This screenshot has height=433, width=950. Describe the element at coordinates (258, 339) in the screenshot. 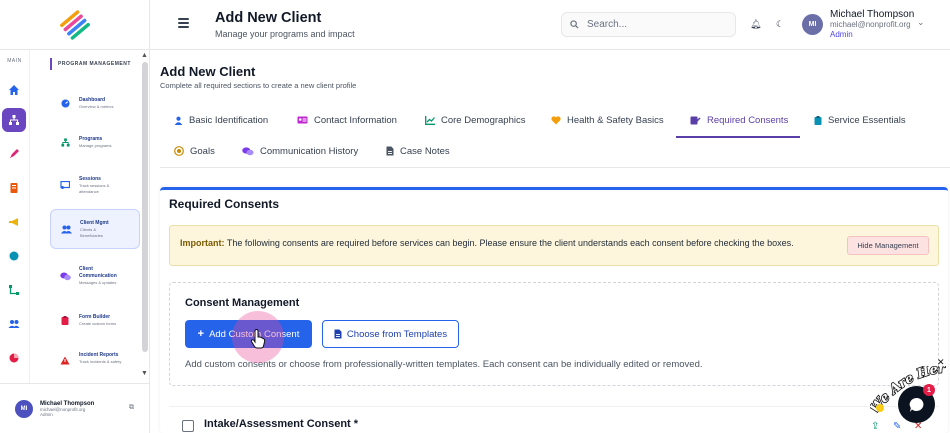

I see `hand-cursor-icon` at that location.